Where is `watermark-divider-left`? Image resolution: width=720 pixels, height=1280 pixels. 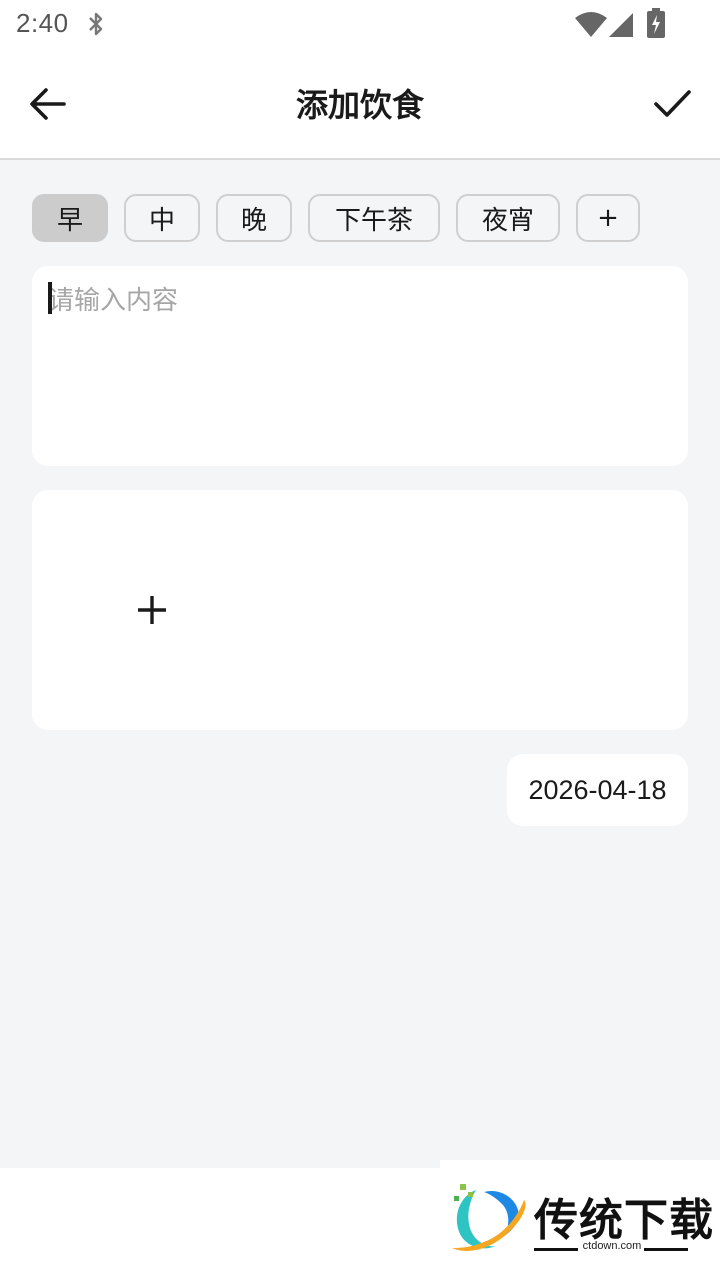
watermark-divider-left is located at coordinates (556, 1249).